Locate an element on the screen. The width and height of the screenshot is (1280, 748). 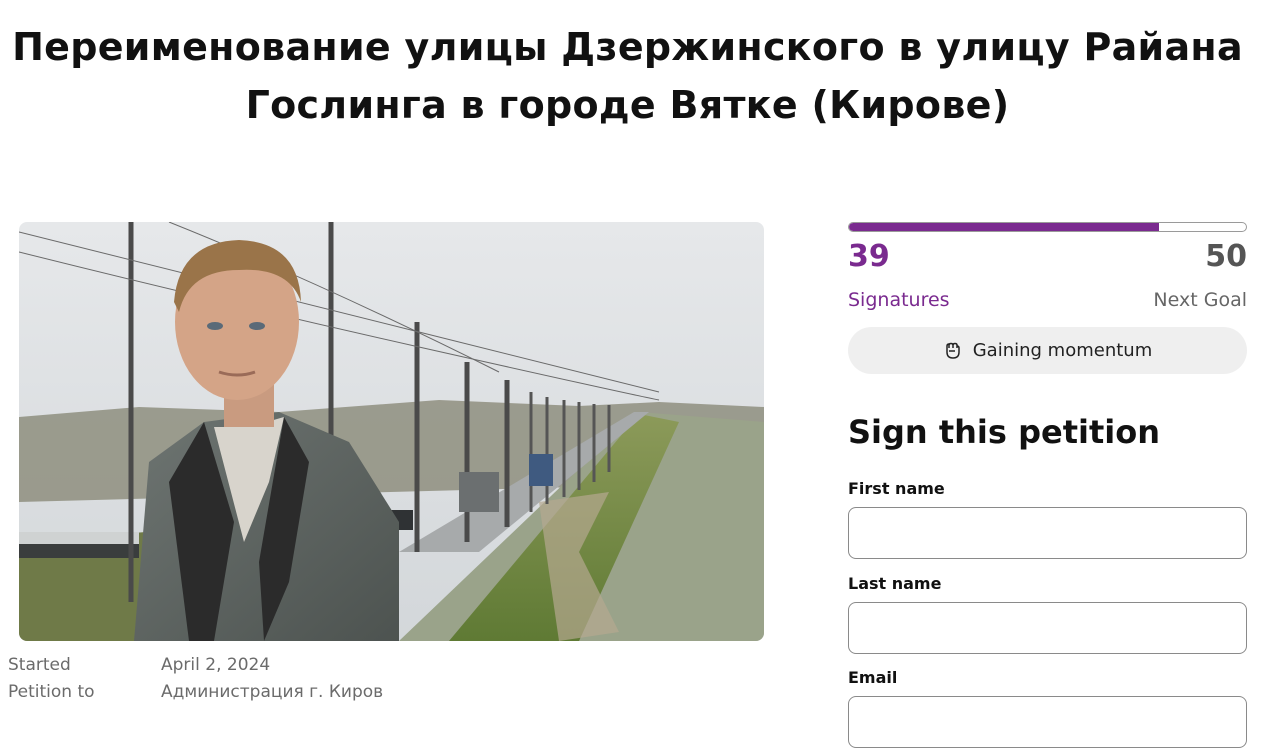
signature-progress-fill is located at coordinates (1004, 227).